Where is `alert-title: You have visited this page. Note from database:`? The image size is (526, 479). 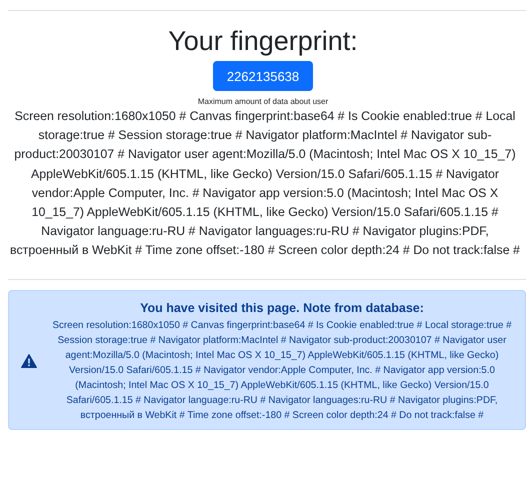 alert-title: You have visited this page. Note from database: is located at coordinates (282, 307).